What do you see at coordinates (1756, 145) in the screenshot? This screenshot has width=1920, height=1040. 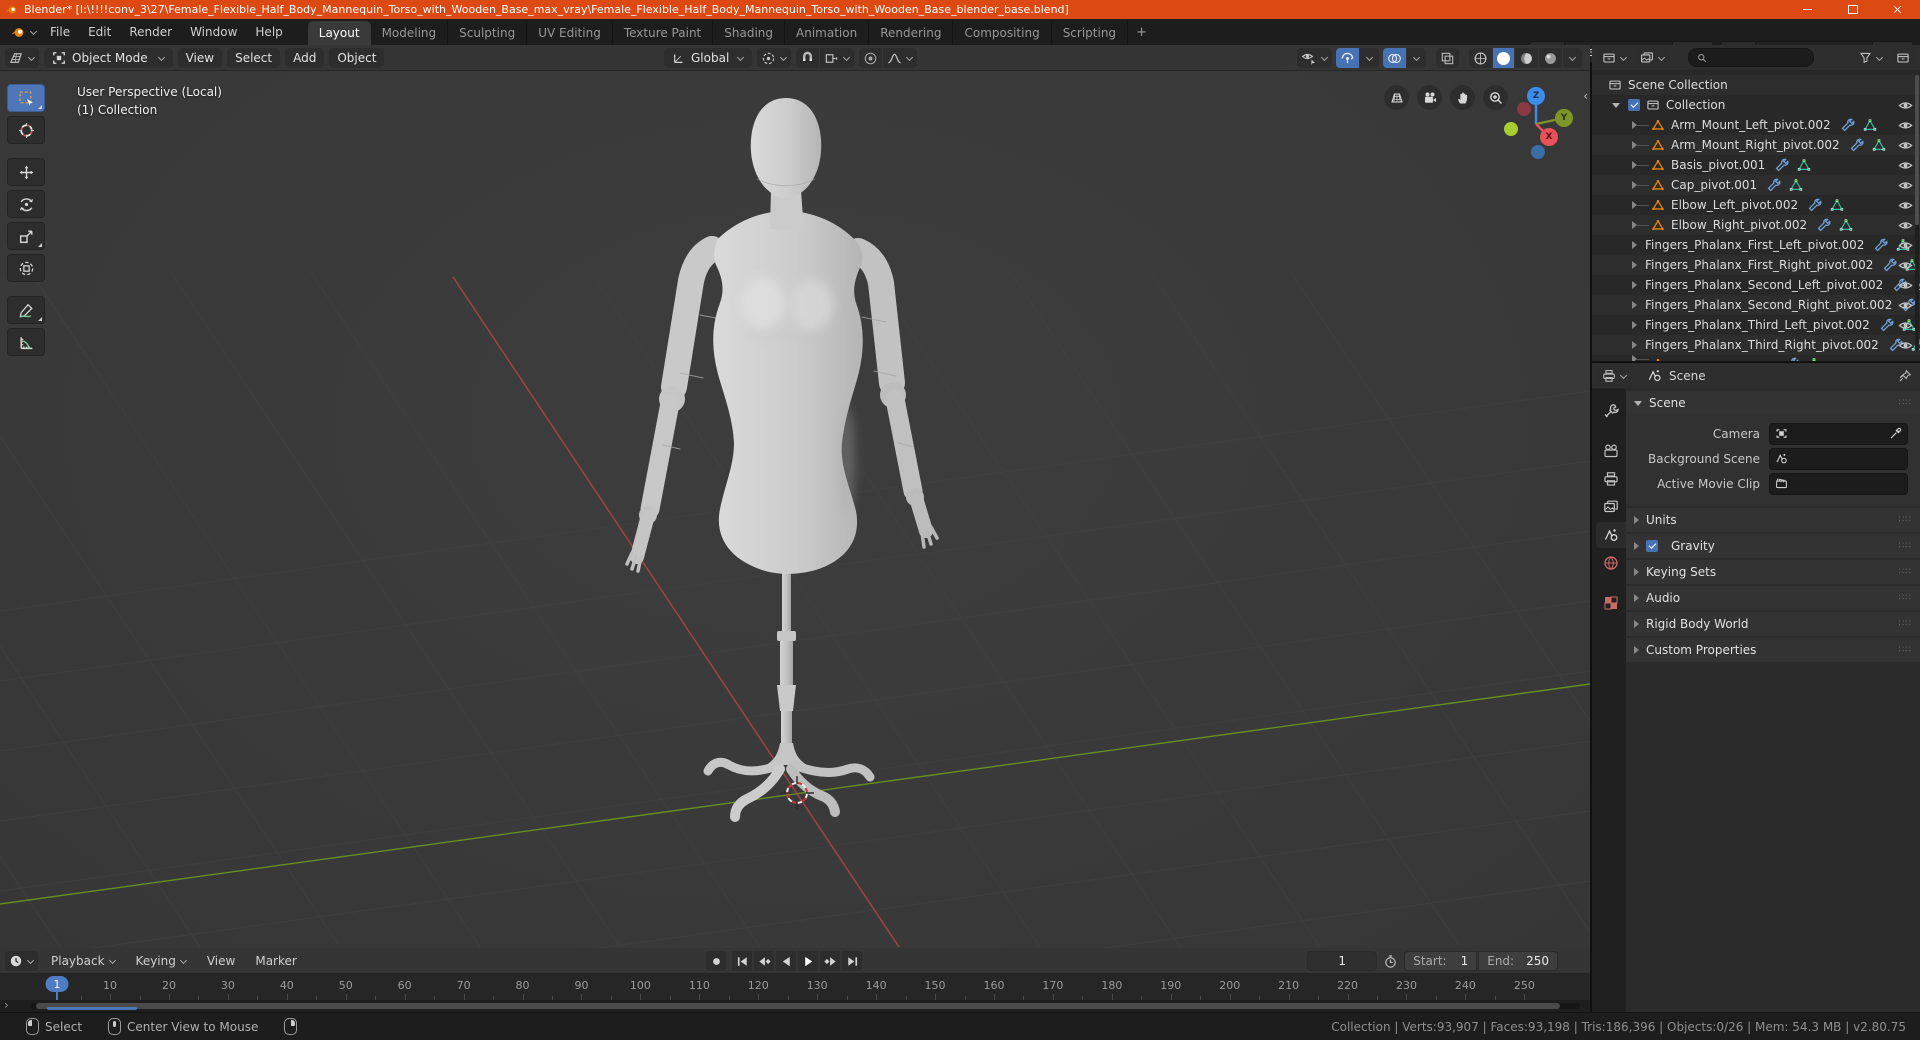 I see `object-row: Arm_Mount_Right_pivot.002` at bounding box center [1756, 145].